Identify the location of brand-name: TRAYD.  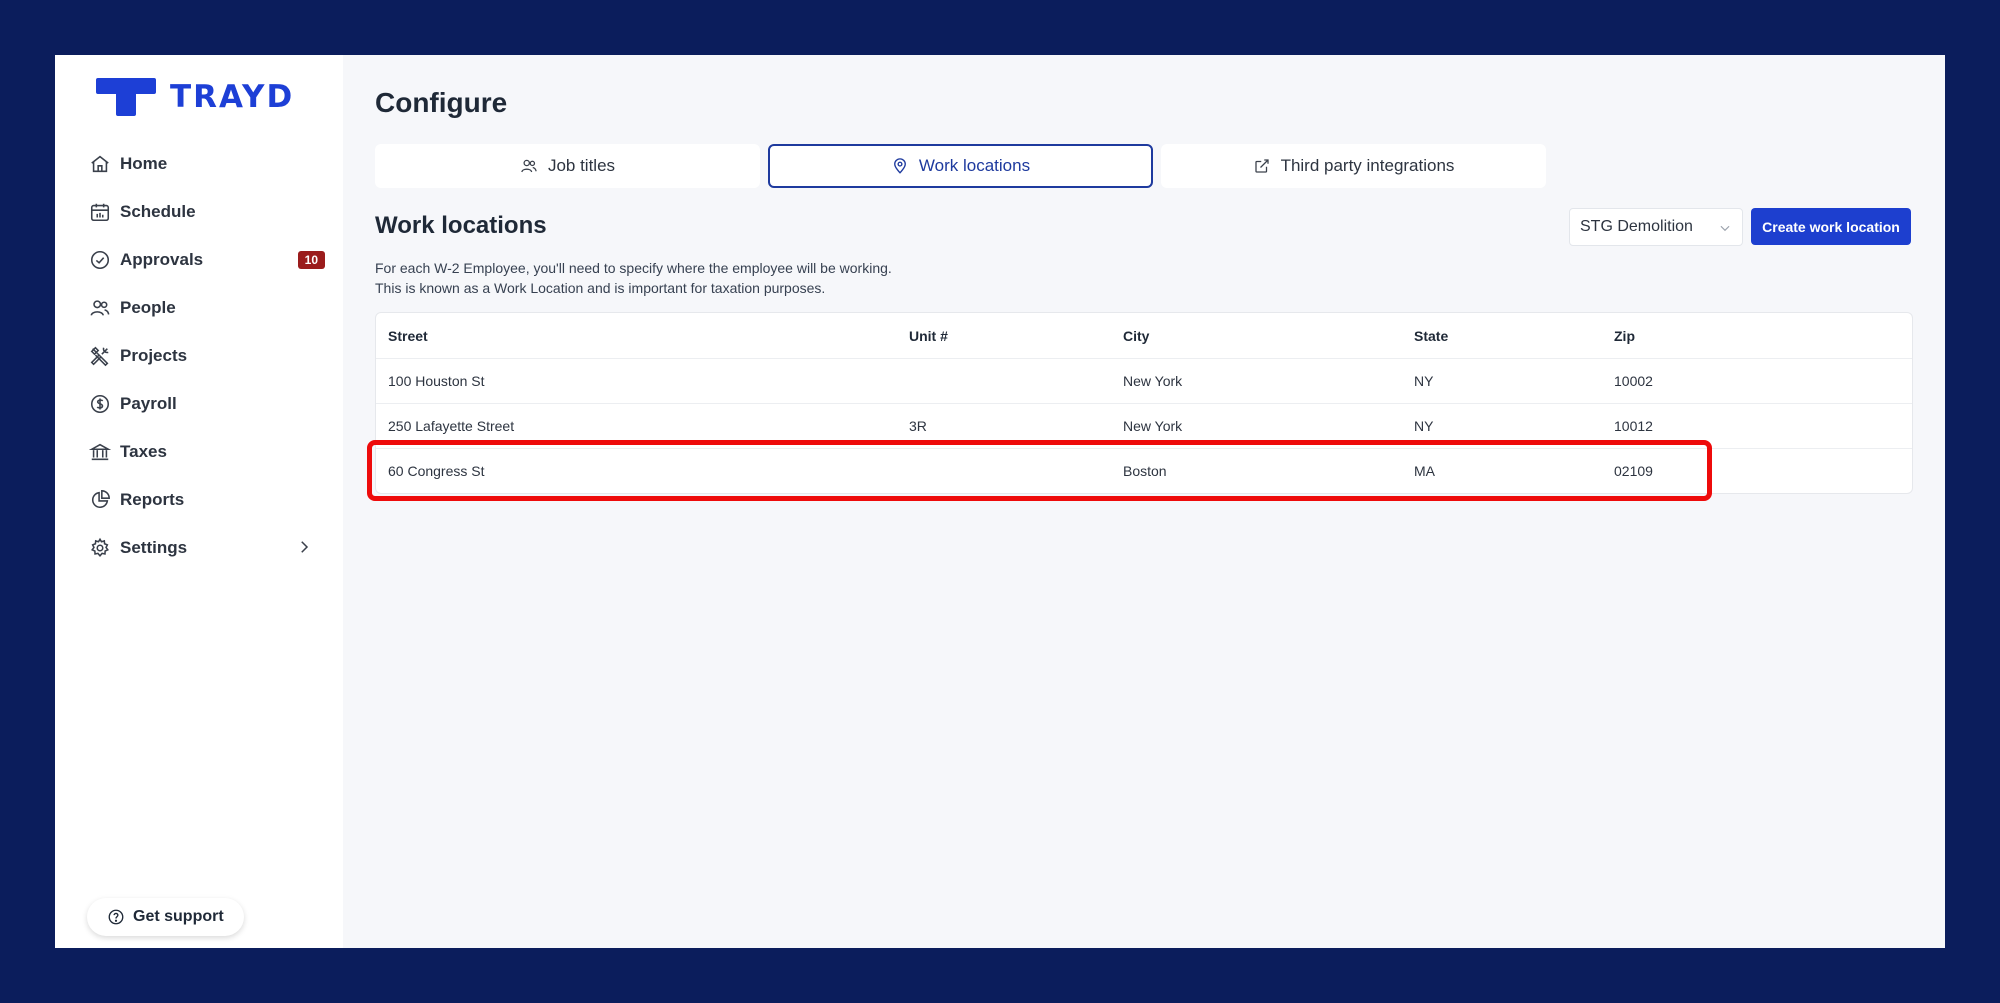
(232, 97).